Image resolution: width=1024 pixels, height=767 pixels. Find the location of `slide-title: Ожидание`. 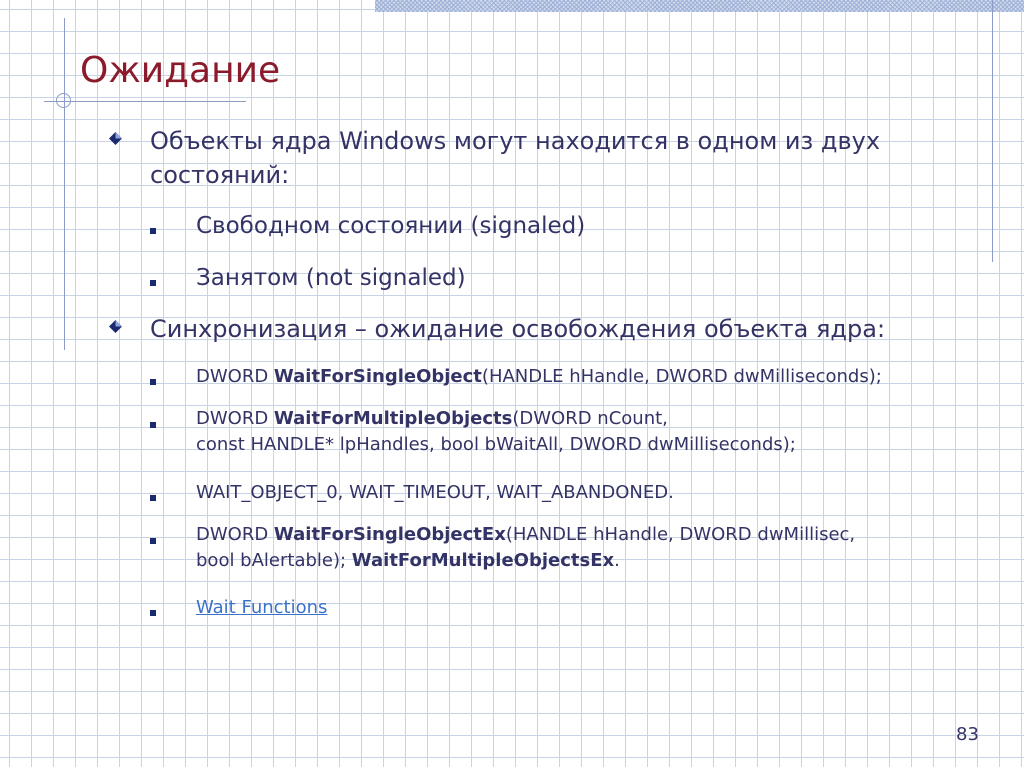

slide-title: Ожидание is located at coordinates (180, 70).